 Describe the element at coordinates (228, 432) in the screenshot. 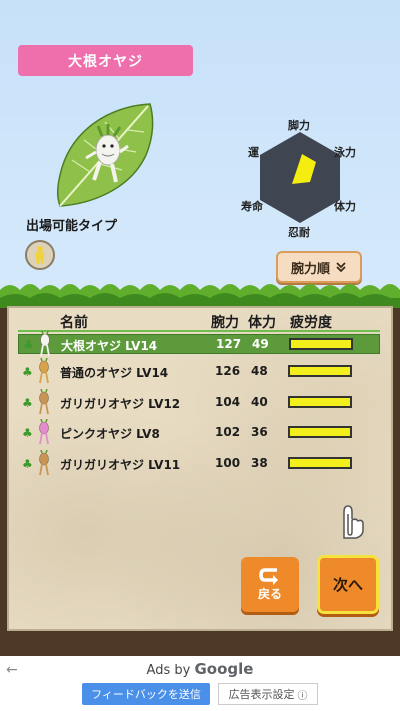

I see `row-power: 102` at that location.